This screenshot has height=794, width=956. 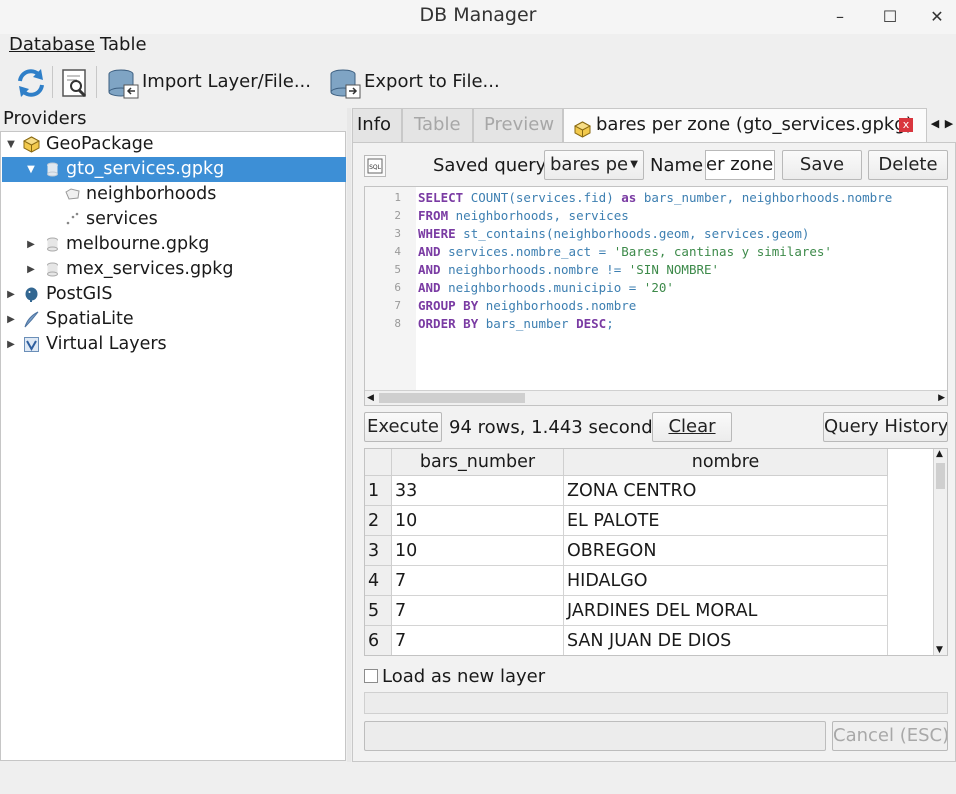 What do you see at coordinates (594, 165) in the screenshot?
I see `saved-query-select: bares pe ▼` at bounding box center [594, 165].